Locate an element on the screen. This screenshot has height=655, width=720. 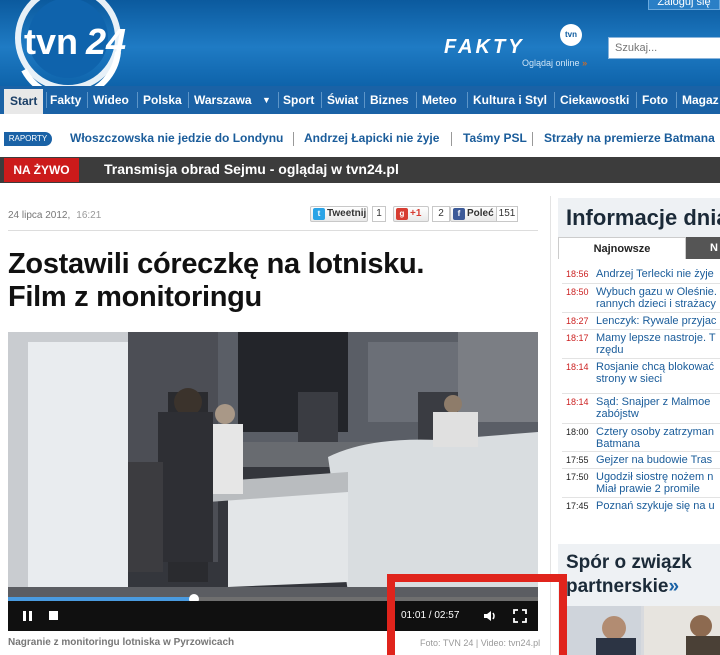
gplus-button: g +1 is located at coordinates (411, 214).